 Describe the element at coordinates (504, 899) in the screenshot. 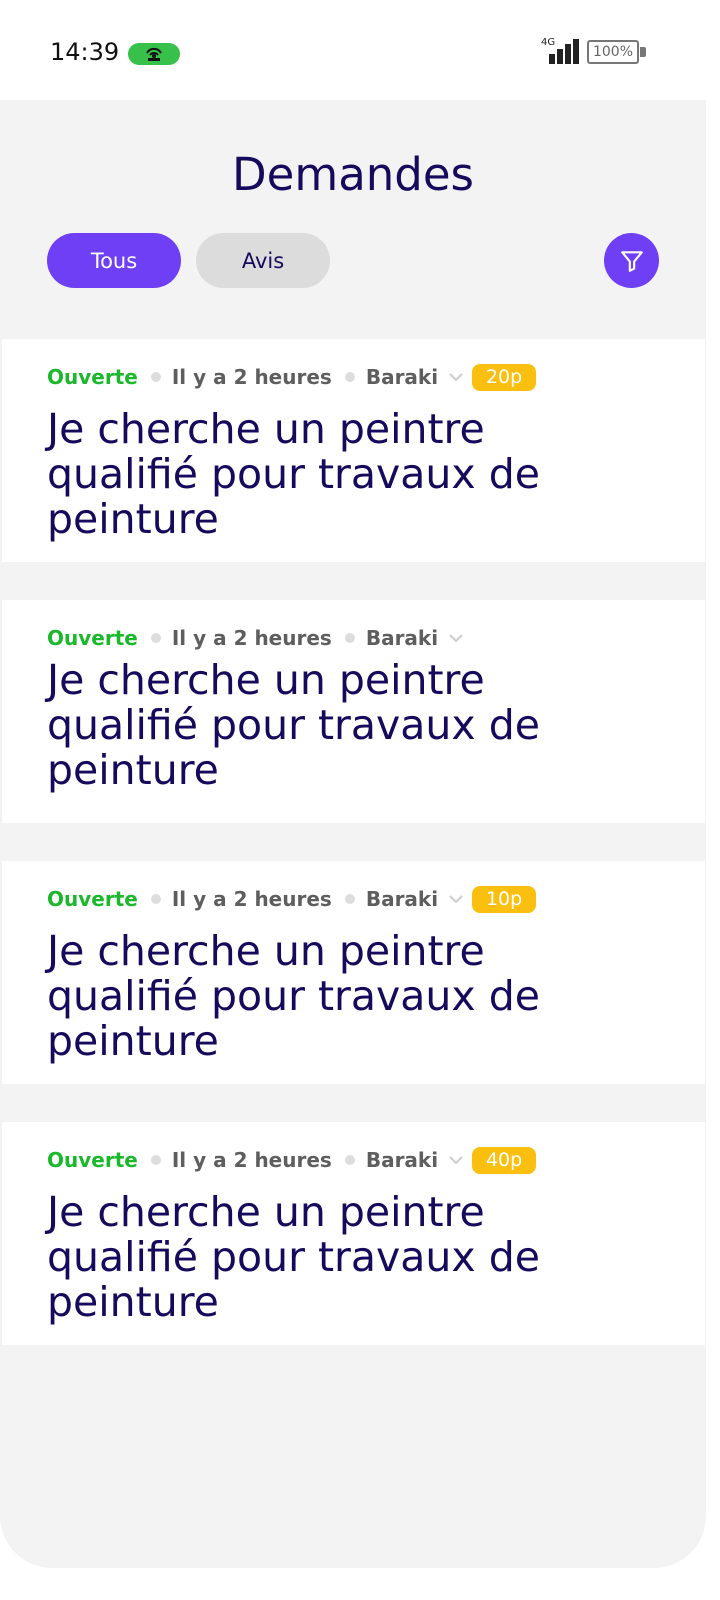

I see `price-badge: 10p` at that location.